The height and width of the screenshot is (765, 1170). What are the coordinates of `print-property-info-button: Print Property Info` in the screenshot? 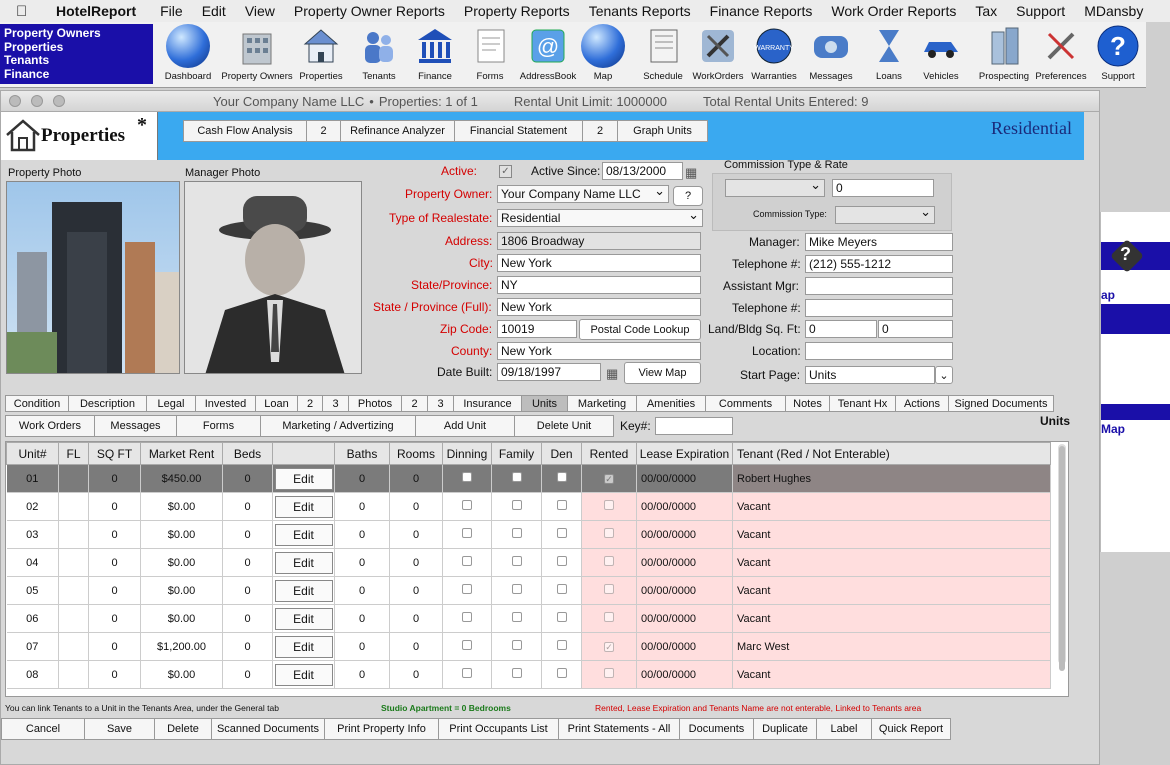 It's located at (381, 729).